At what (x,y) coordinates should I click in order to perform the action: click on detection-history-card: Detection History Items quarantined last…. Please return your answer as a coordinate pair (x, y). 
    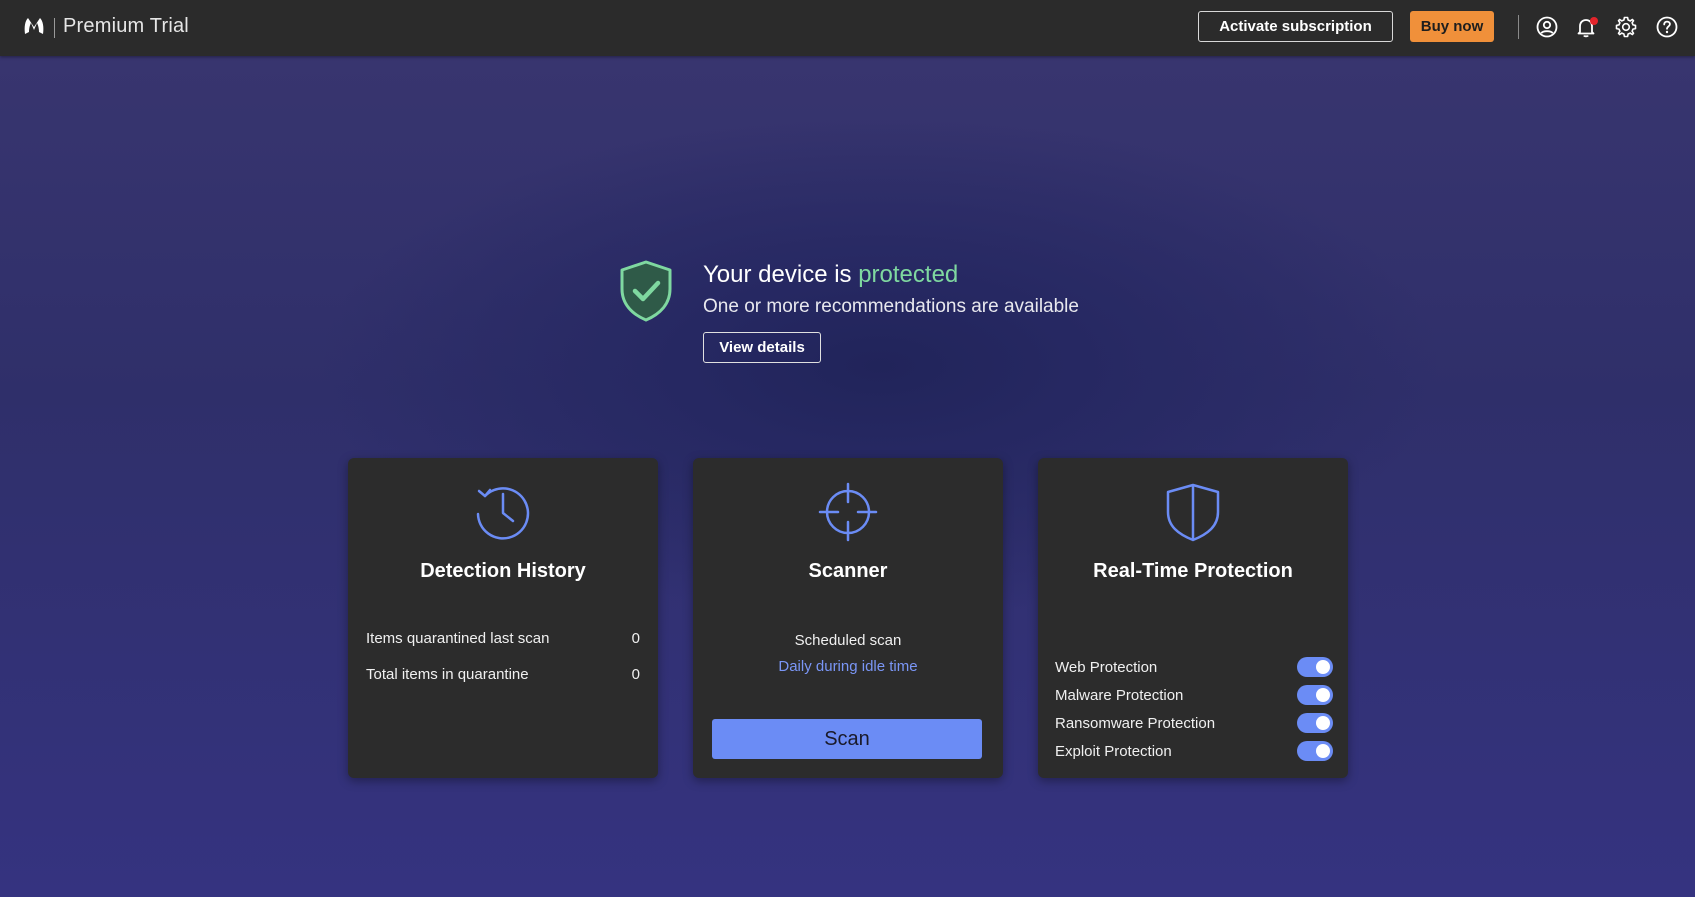
    Looking at the image, I should click on (503, 618).